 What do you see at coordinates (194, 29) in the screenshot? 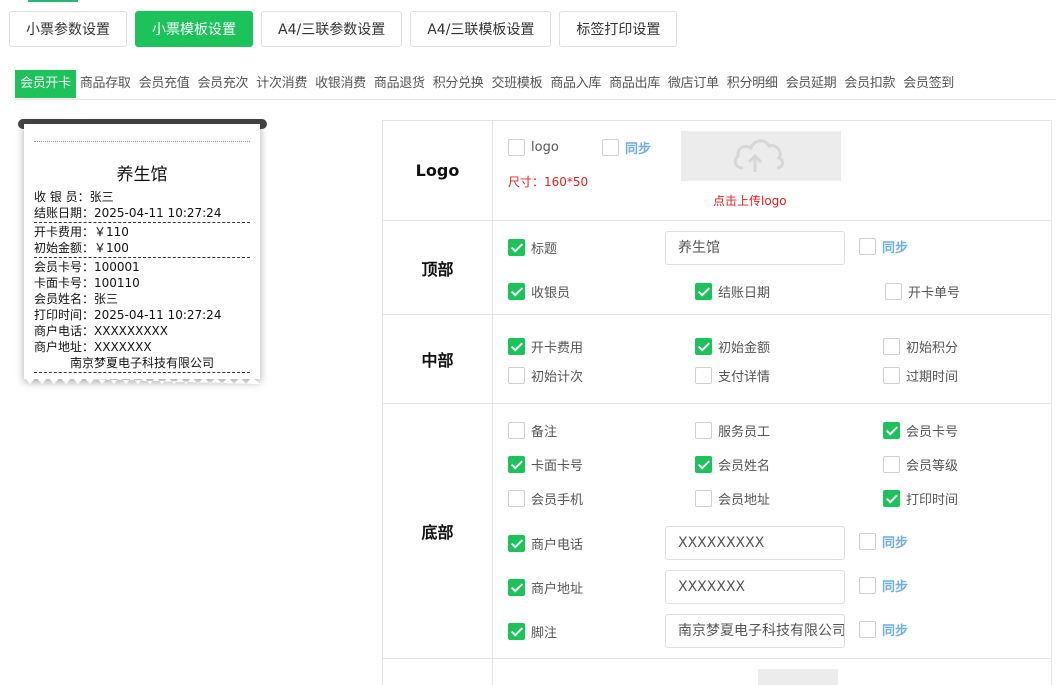
I see `tab-receipt-template: 小票模板设置` at bounding box center [194, 29].